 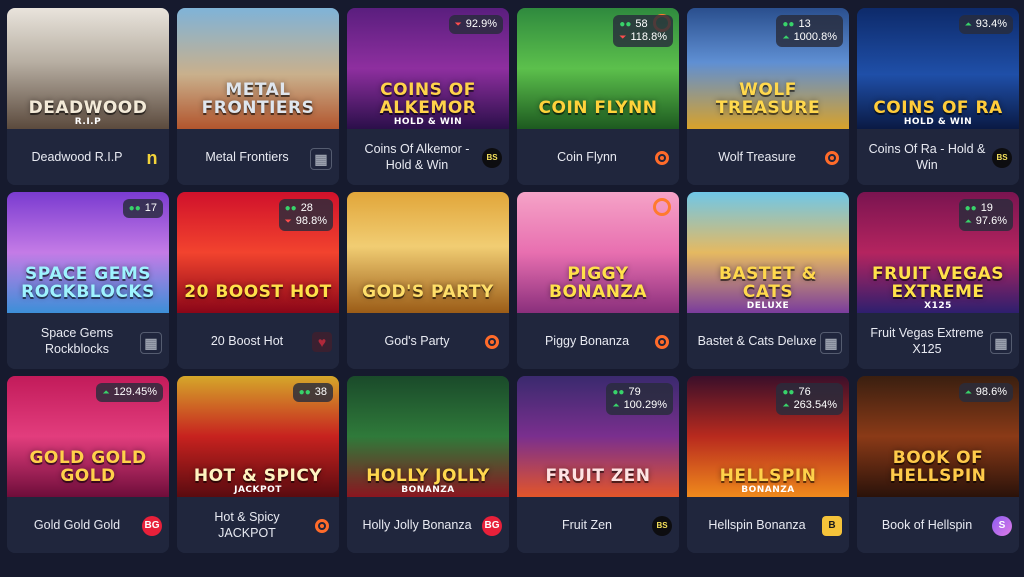 I want to click on game-card: 20 BOOST HOT ●● 28 ⏷ 98.8% 20 Boost Hot ♥, so click(x=258, y=280).